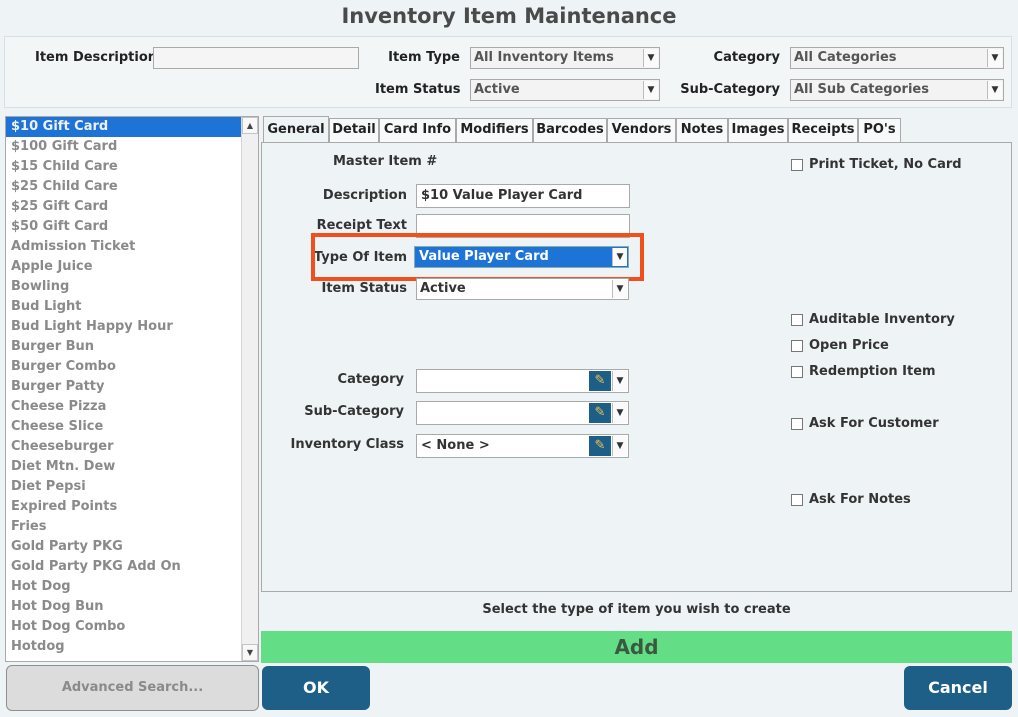 This screenshot has width=1018, height=717. Describe the element at coordinates (509, 16) in the screenshot. I see `window-title: Inventory Item Maintenance` at that location.